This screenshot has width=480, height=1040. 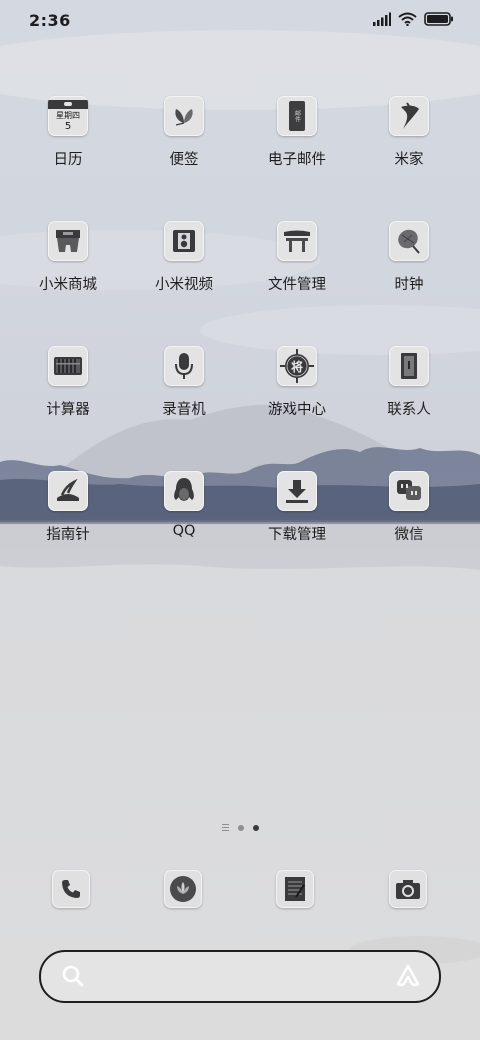 What do you see at coordinates (73, 976) in the screenshot?
I see `search-icon` at bounding box center [73, 976].